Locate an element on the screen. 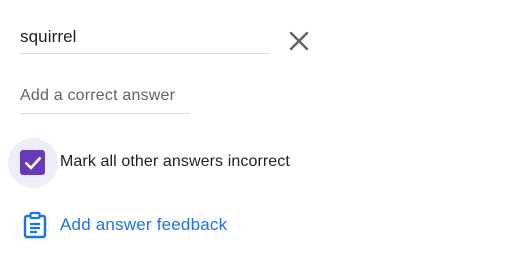 The image size is (520, 260). mark-incorrect-checkbox is located at coordinates (32, 162).